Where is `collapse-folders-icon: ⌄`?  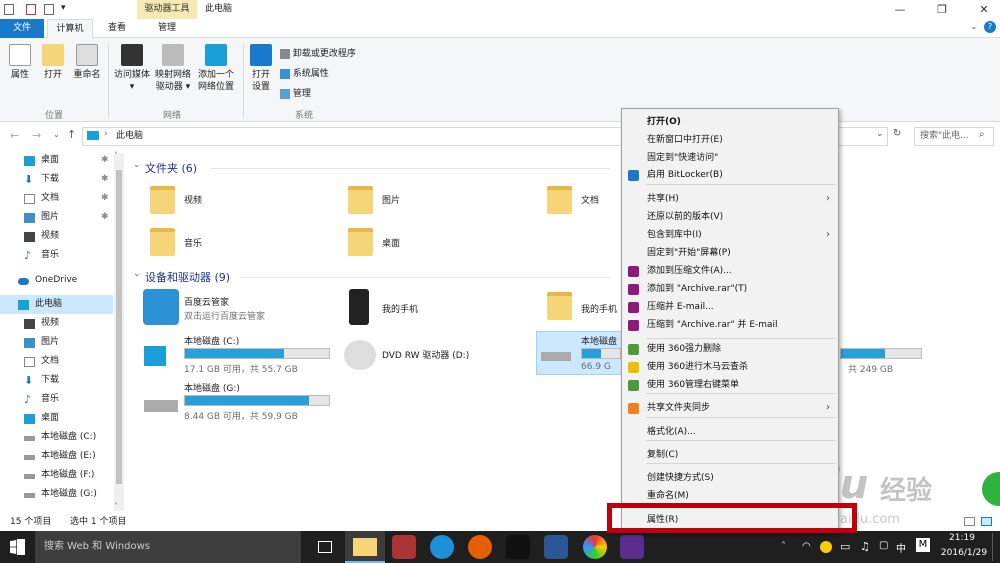
collapse-folders-icon: ⌄ is located at coordinates (137, 165).